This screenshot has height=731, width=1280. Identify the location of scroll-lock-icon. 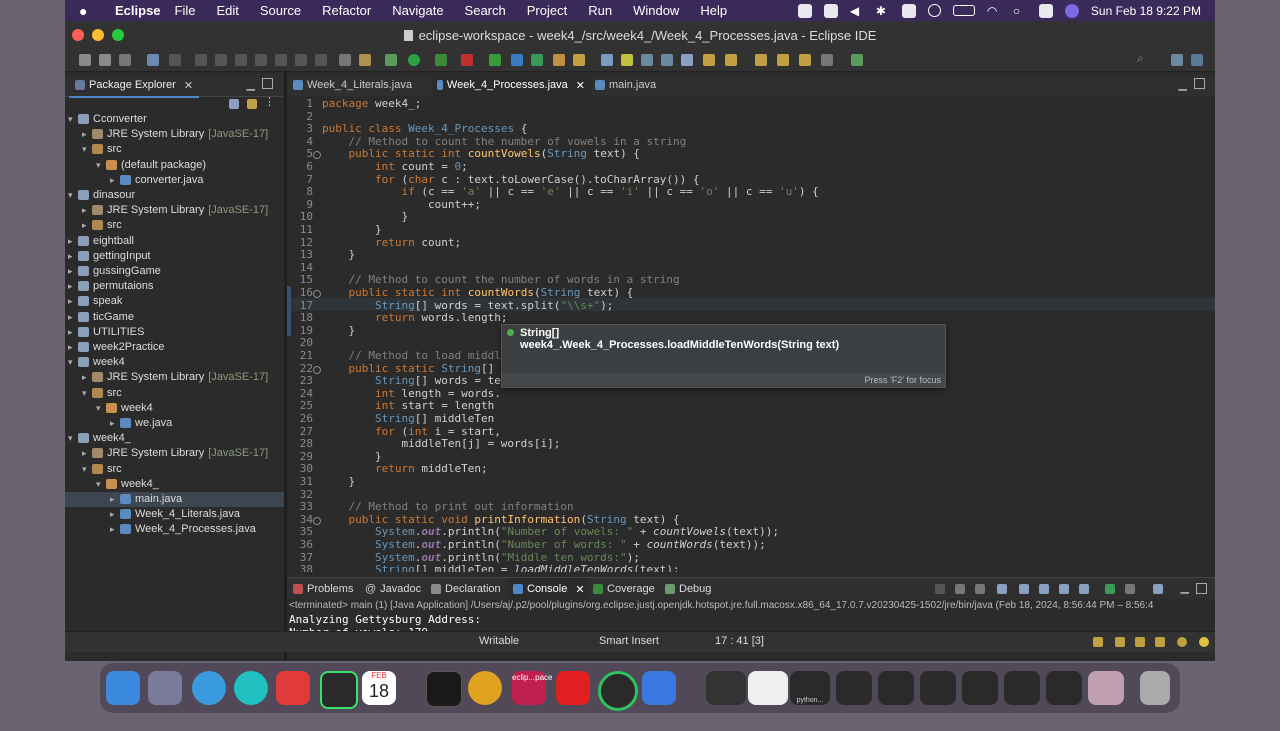
(1024, 589).